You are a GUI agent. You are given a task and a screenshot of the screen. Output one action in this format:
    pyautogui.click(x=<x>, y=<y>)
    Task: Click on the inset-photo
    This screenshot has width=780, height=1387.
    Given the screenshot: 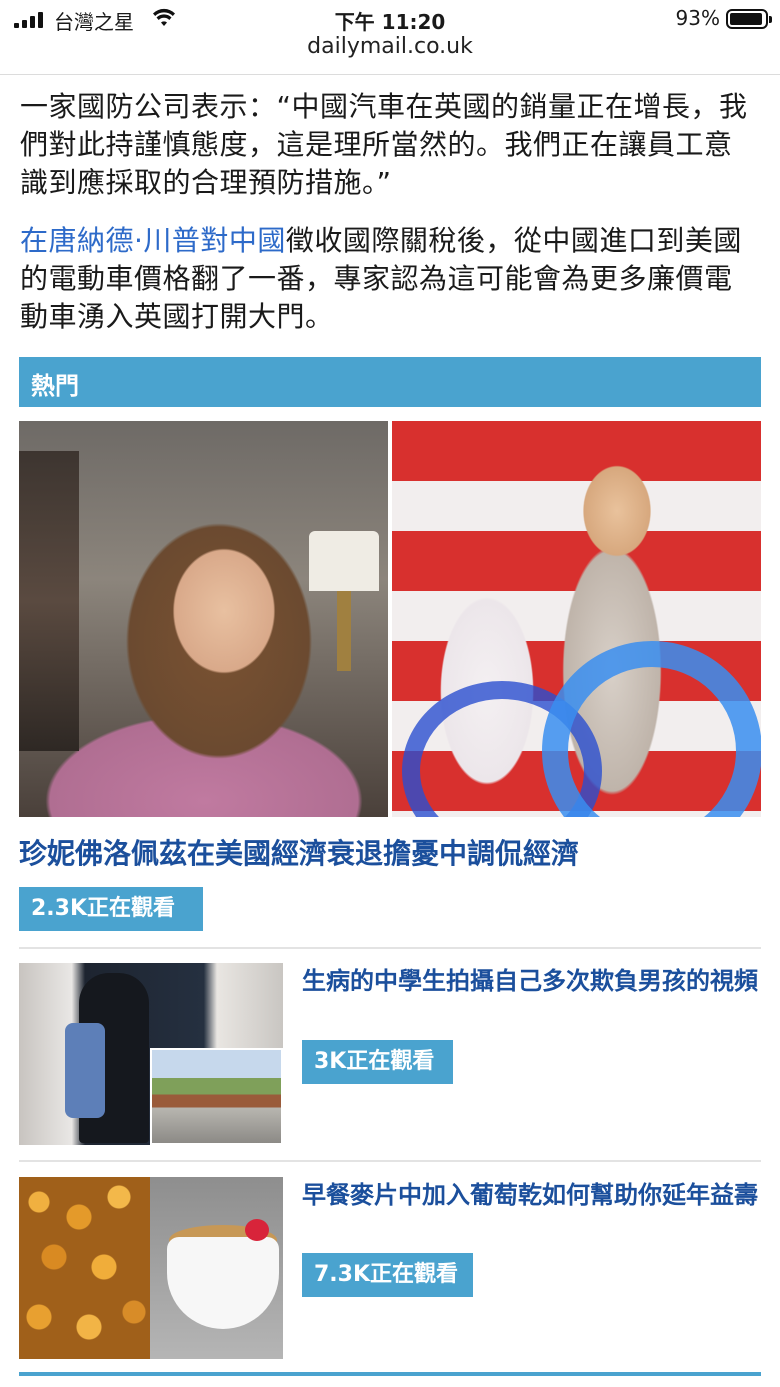 What is the action you would take?
    pyautogui.click(x=216, y=1096)
    